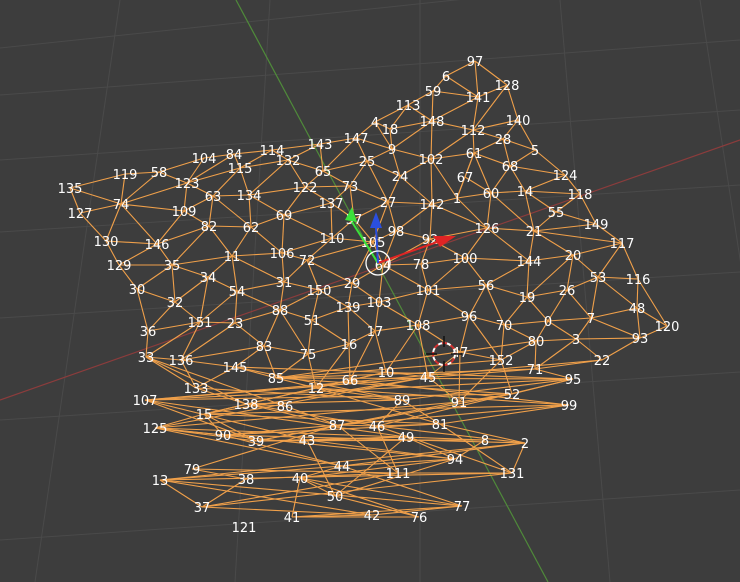  I want to click on vertex-index-label: 113, so click(408, 106).